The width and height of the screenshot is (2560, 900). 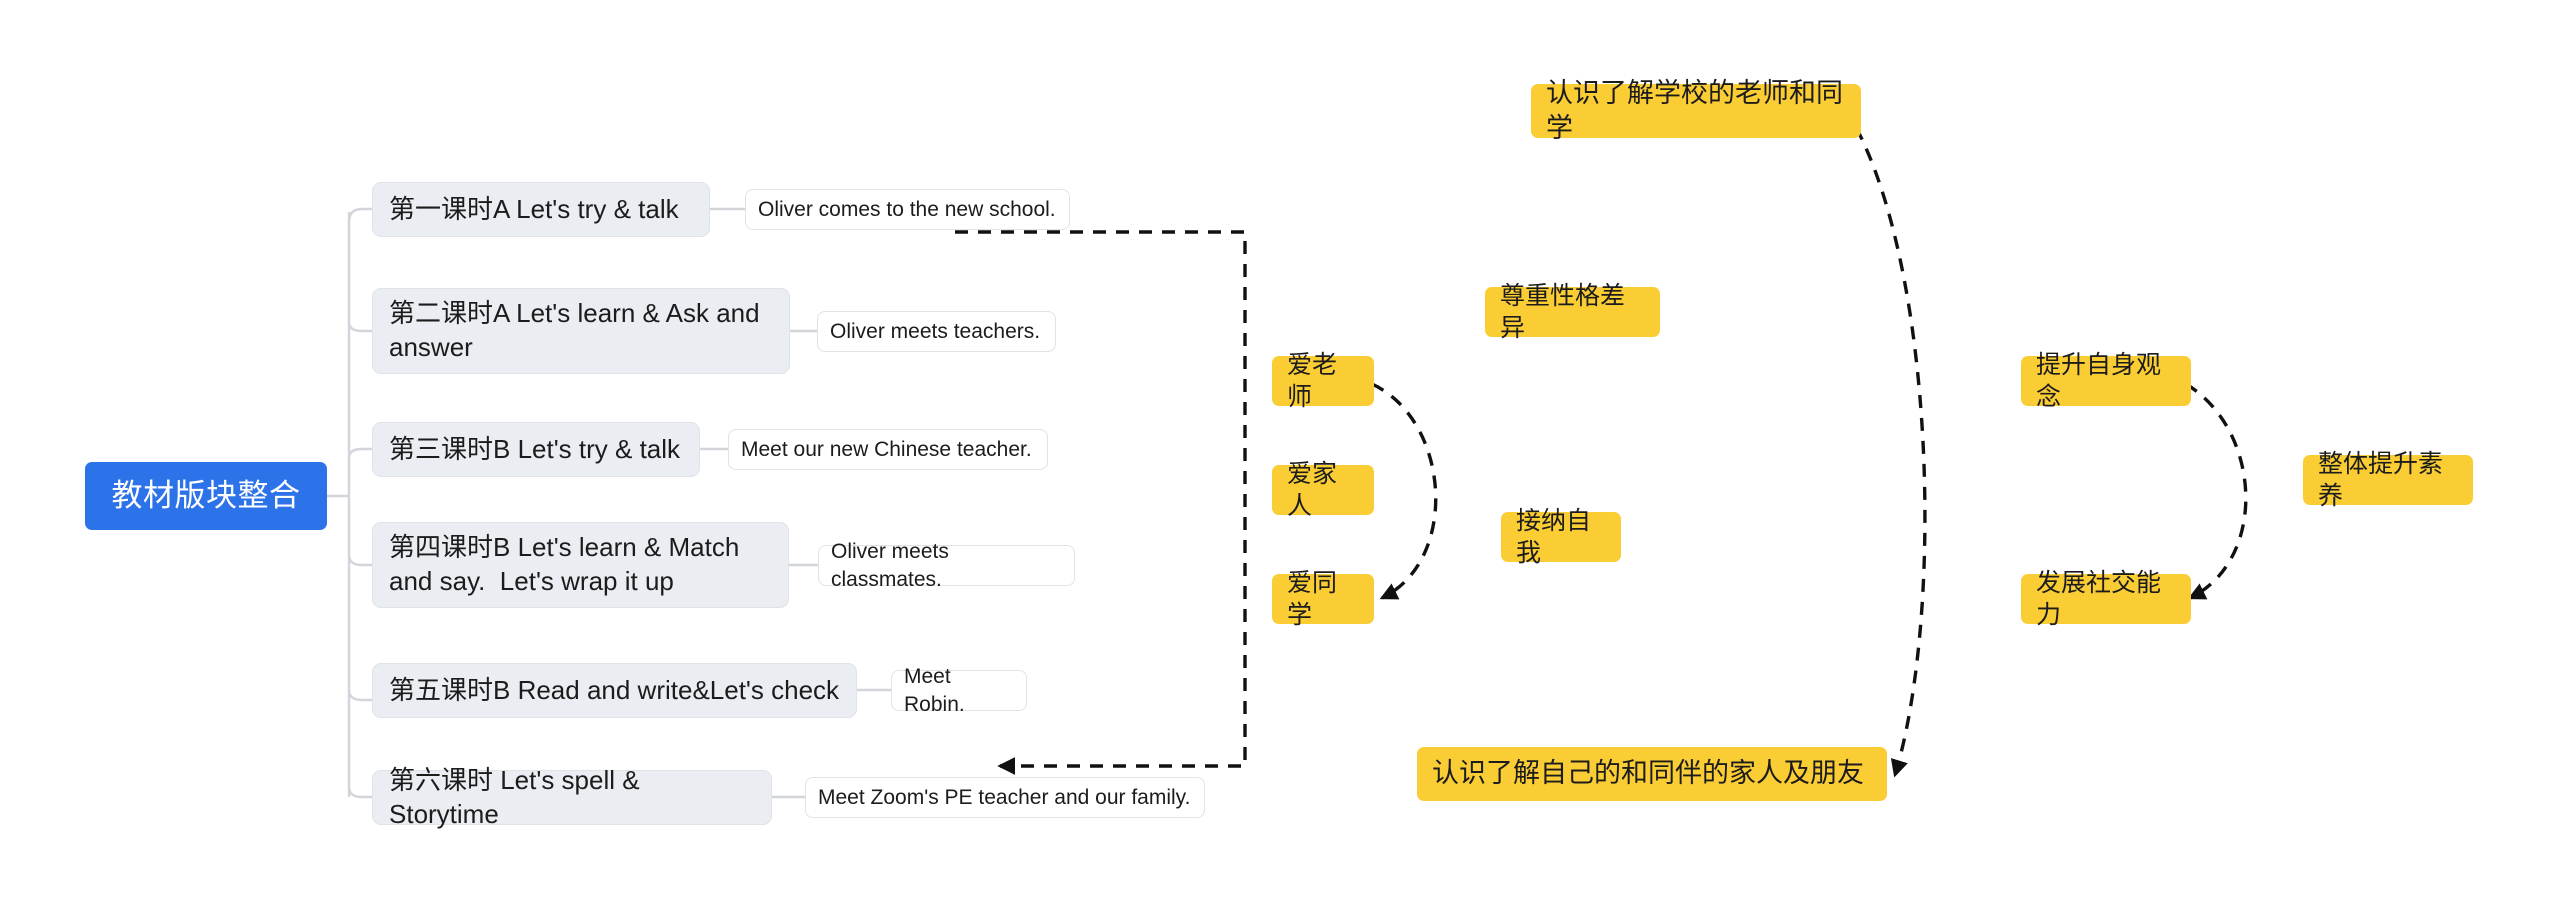 I want to click on goal-node-raise-self-concept: 提升自身观念, so click(x=2106, y=381).